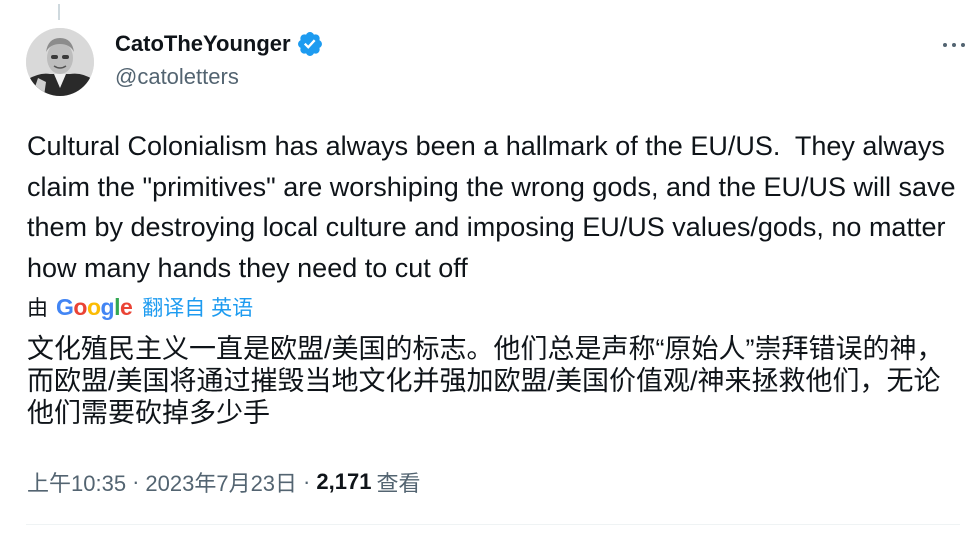  What do you see at coordinates (493, 524) in the screenshot?
I see `divider` at bounding box center [493, 524].